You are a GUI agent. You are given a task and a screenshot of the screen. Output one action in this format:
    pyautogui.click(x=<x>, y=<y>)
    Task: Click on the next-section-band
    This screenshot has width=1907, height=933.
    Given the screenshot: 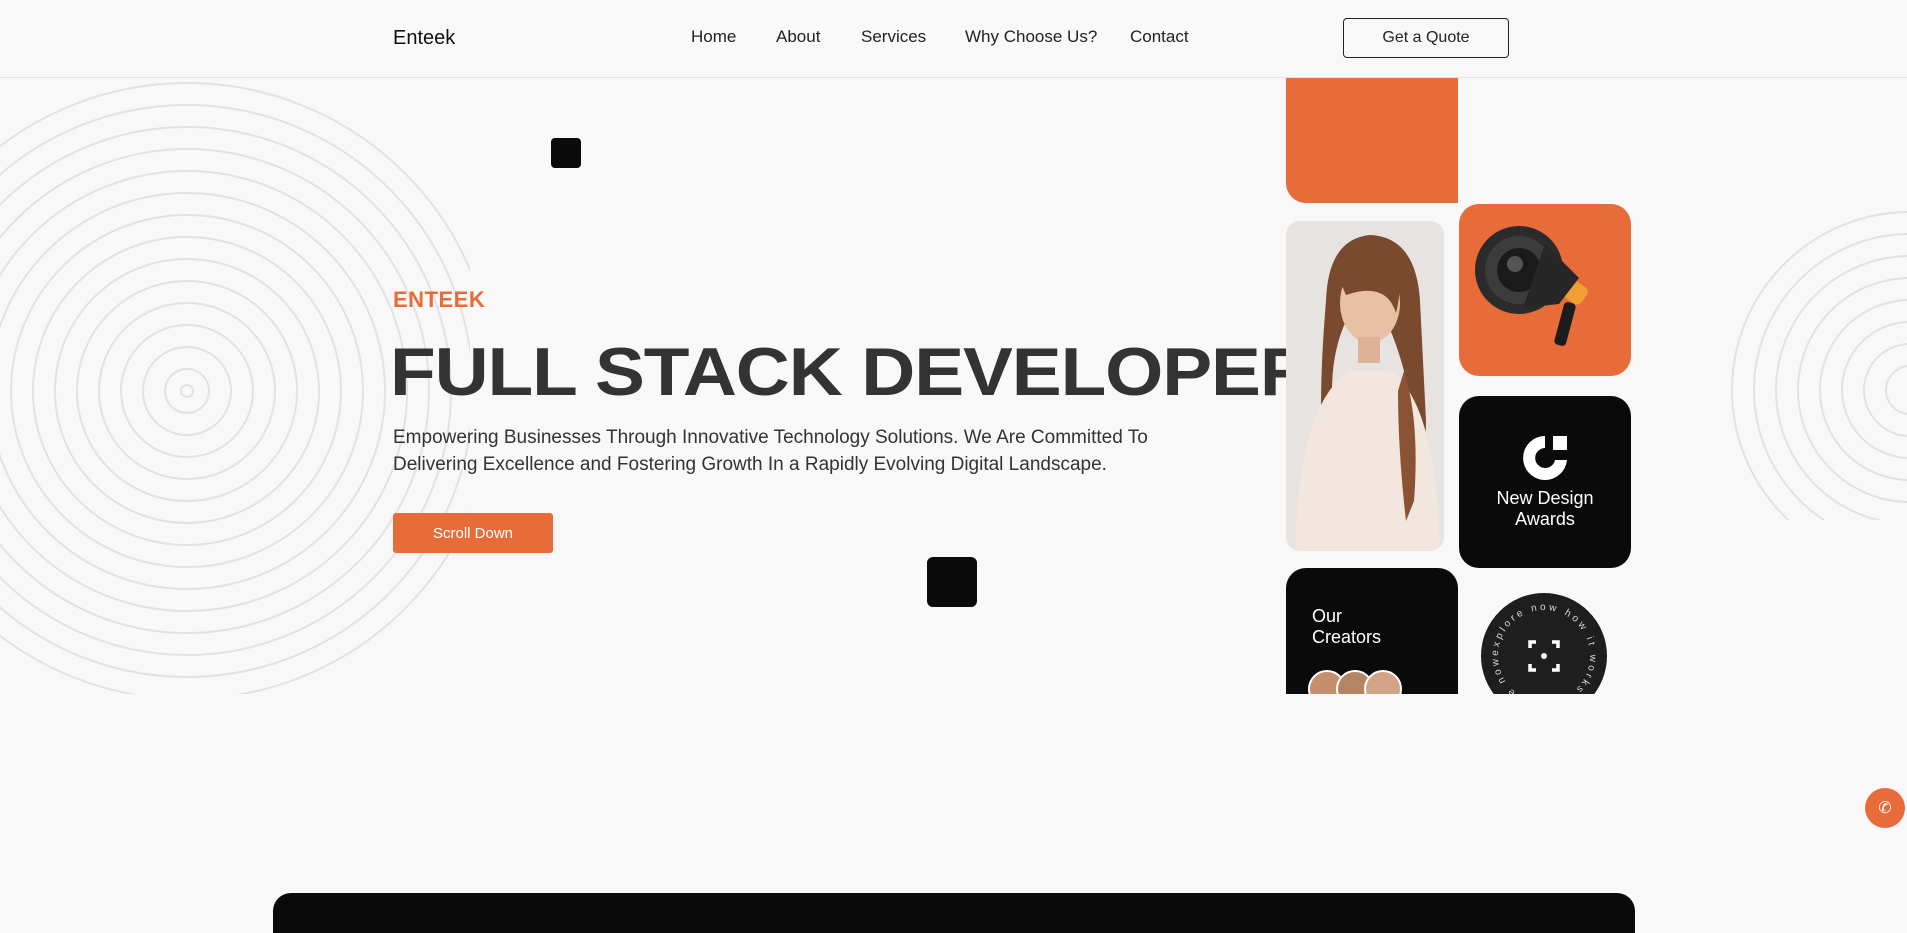 What is the action you would take?
    pyautogui.click(x=954, y=913)
    